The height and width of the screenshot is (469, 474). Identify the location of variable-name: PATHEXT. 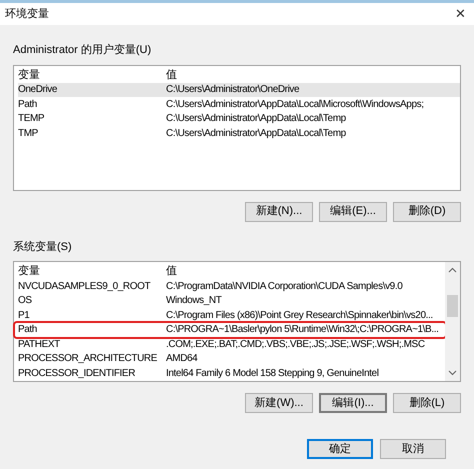
(39, 345).